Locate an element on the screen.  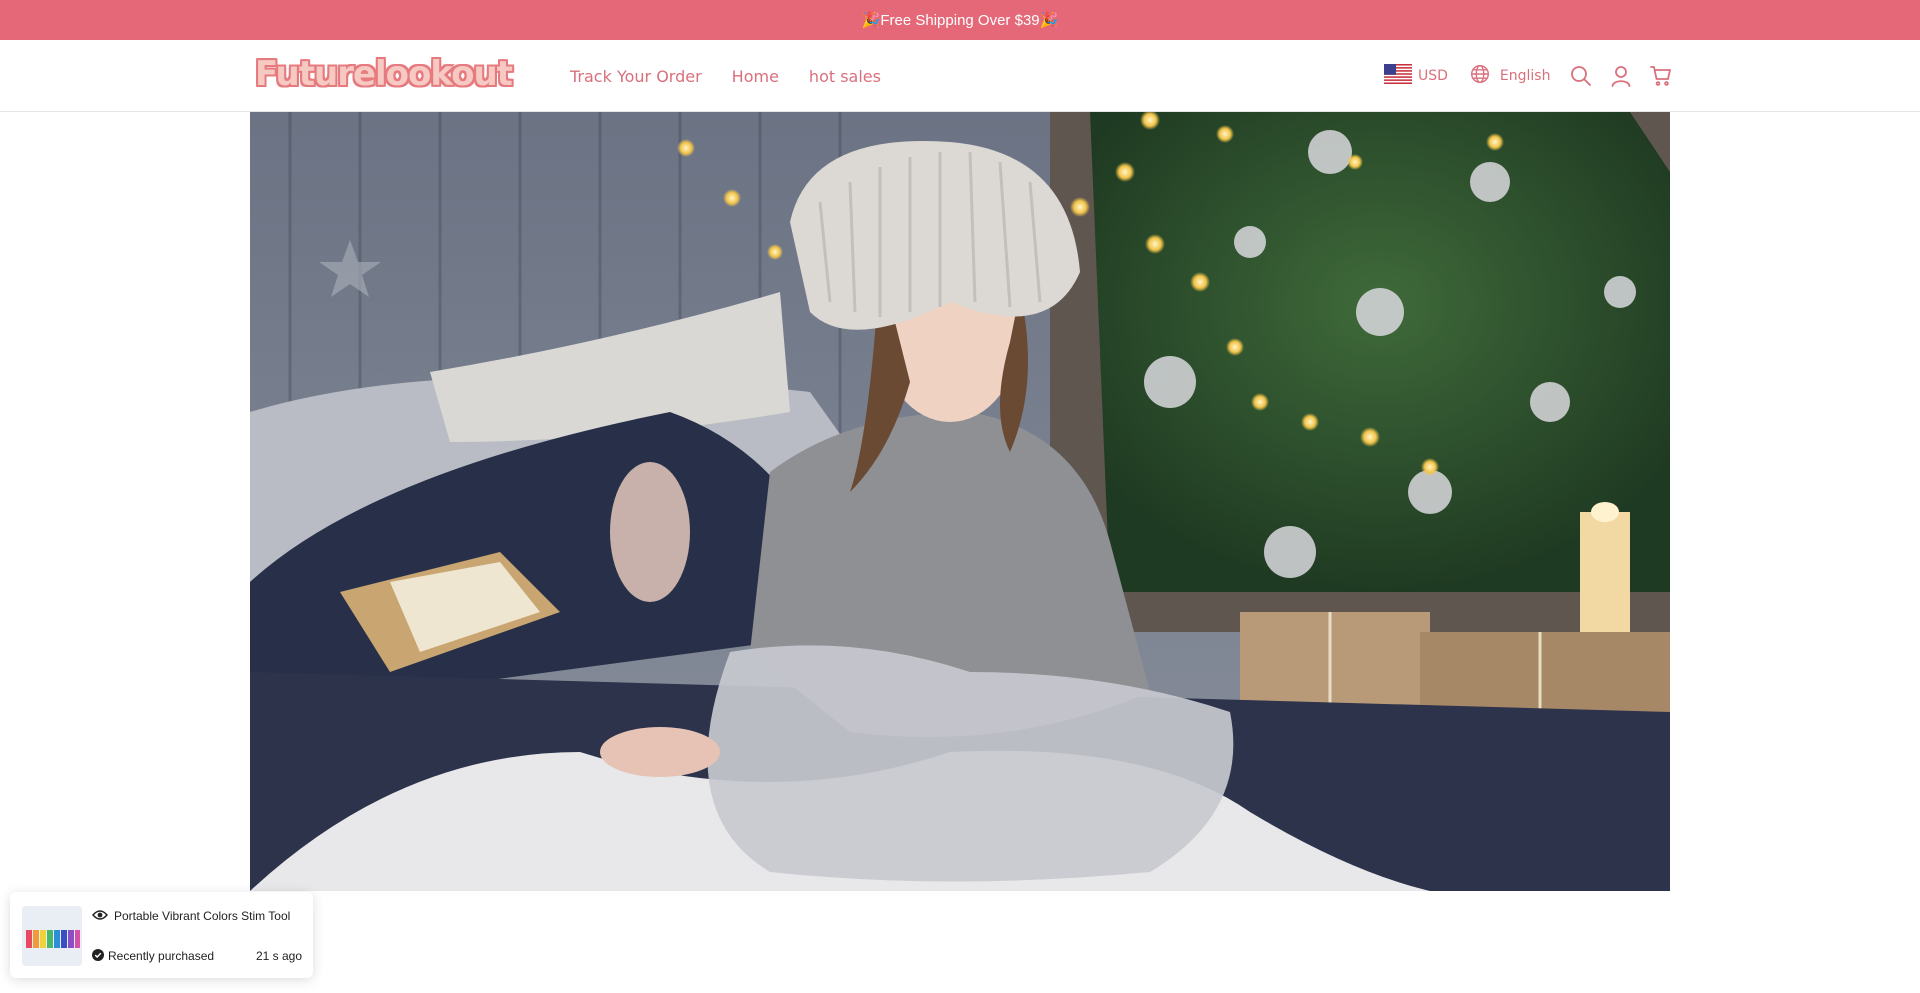
announcement-bar: 🎉Free Shipping Over $39🎉 is located at coordinates (960, 20).